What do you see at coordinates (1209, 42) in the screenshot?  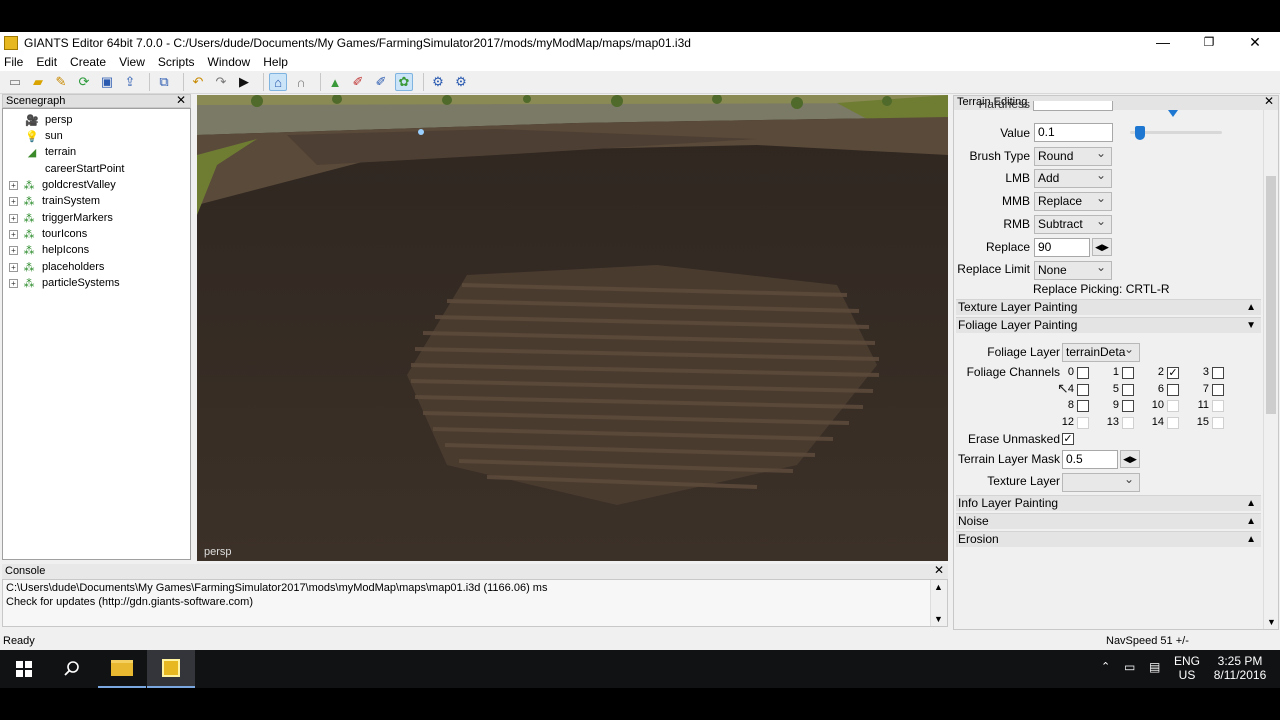 I see `maximize-button: ❐` at bounding box center [1209, 42].